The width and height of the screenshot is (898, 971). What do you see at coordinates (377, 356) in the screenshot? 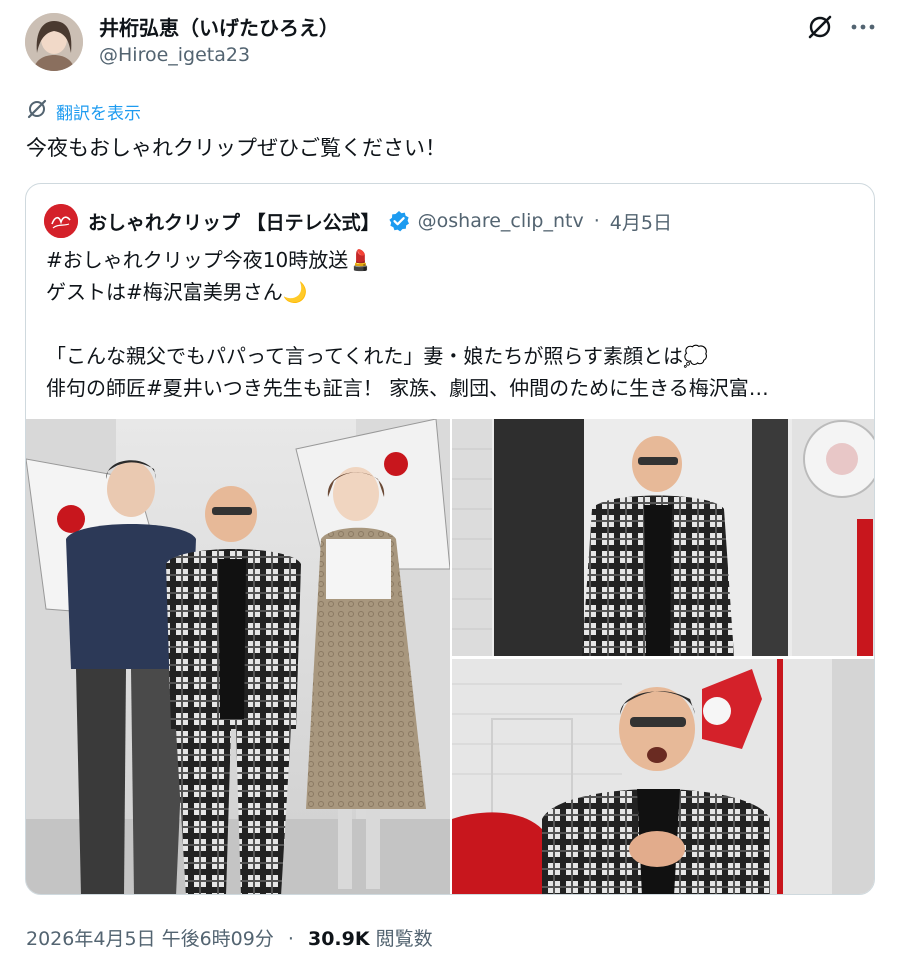
I see `quoted-text-line: 「こんな親父でもパパって言ってくれた」妻・娘たちが照らす素顔とは💭` at bounding box center [377, 356].